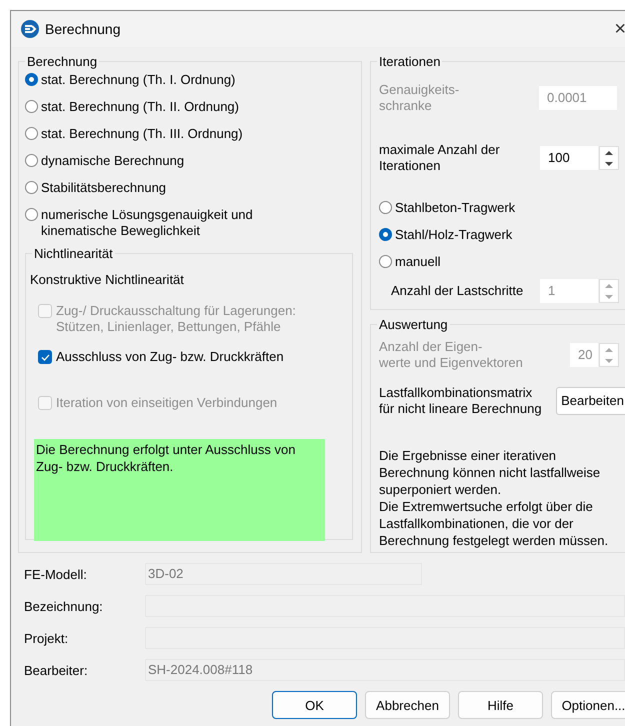 The width and height of the screenshot is (625, 726). I want to click on group-title: Nichtlinearität, so click(73, 253).